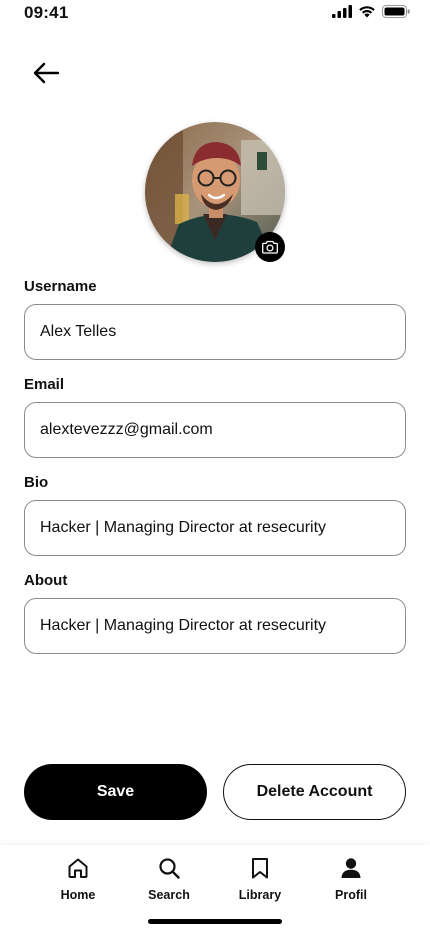 Image resolution: width=430 pixels, height=932 pixels. I want to click on avatar-container, so click(215, 192).